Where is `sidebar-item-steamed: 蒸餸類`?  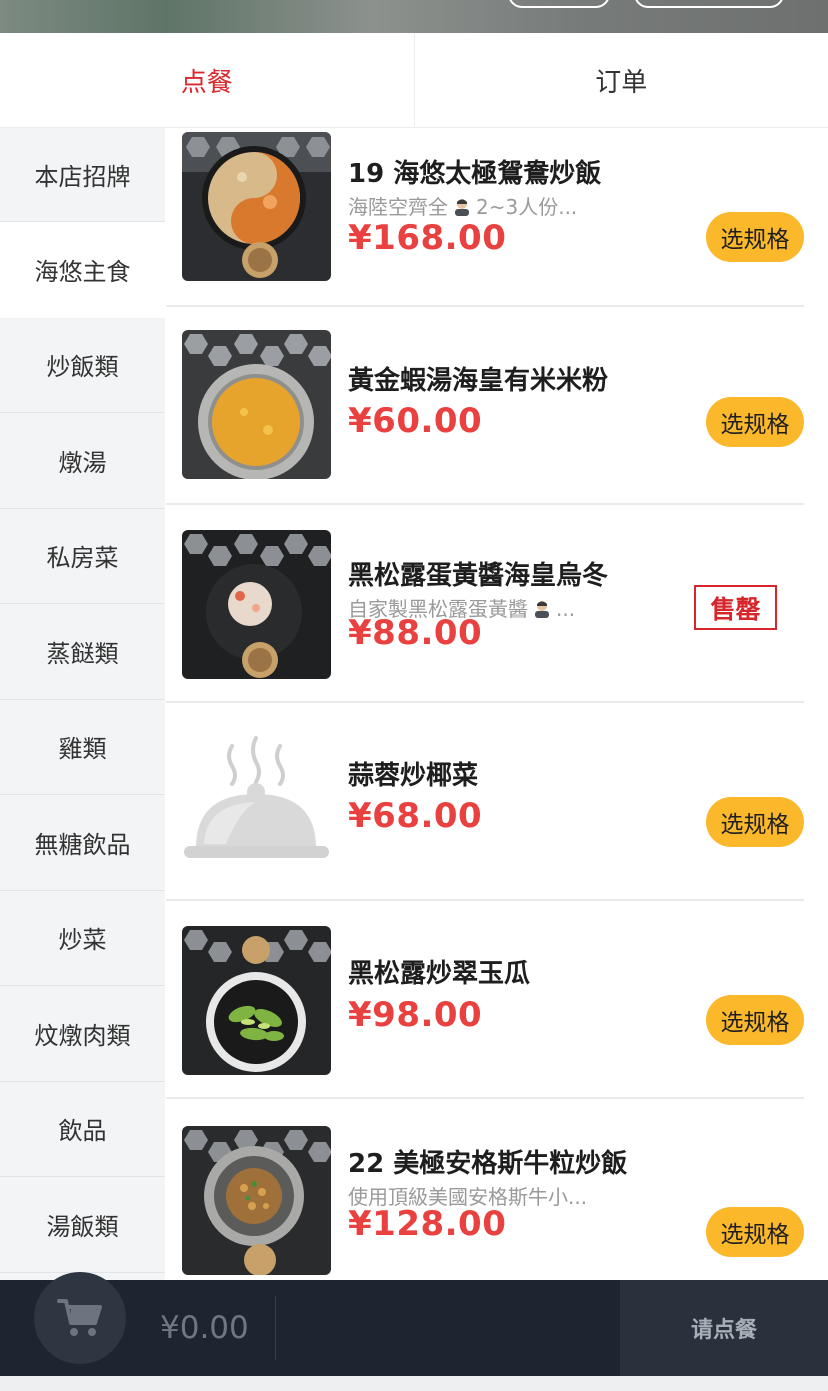 sidebar-item-steamed: 蒸餸類 is located at coordinates (82, 652).